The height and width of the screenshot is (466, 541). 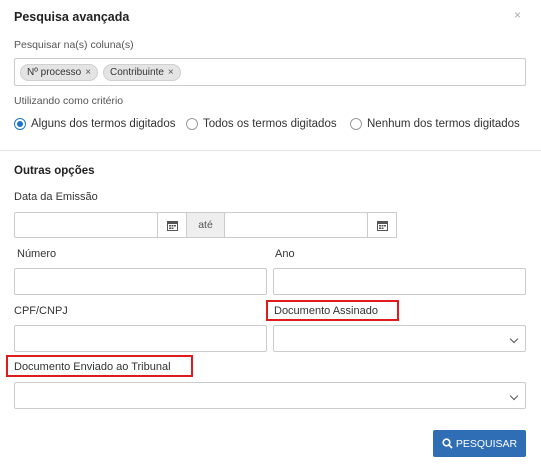 I want to click on documento-assinado-label: Documento Assinado, so click(x=326, y=311).